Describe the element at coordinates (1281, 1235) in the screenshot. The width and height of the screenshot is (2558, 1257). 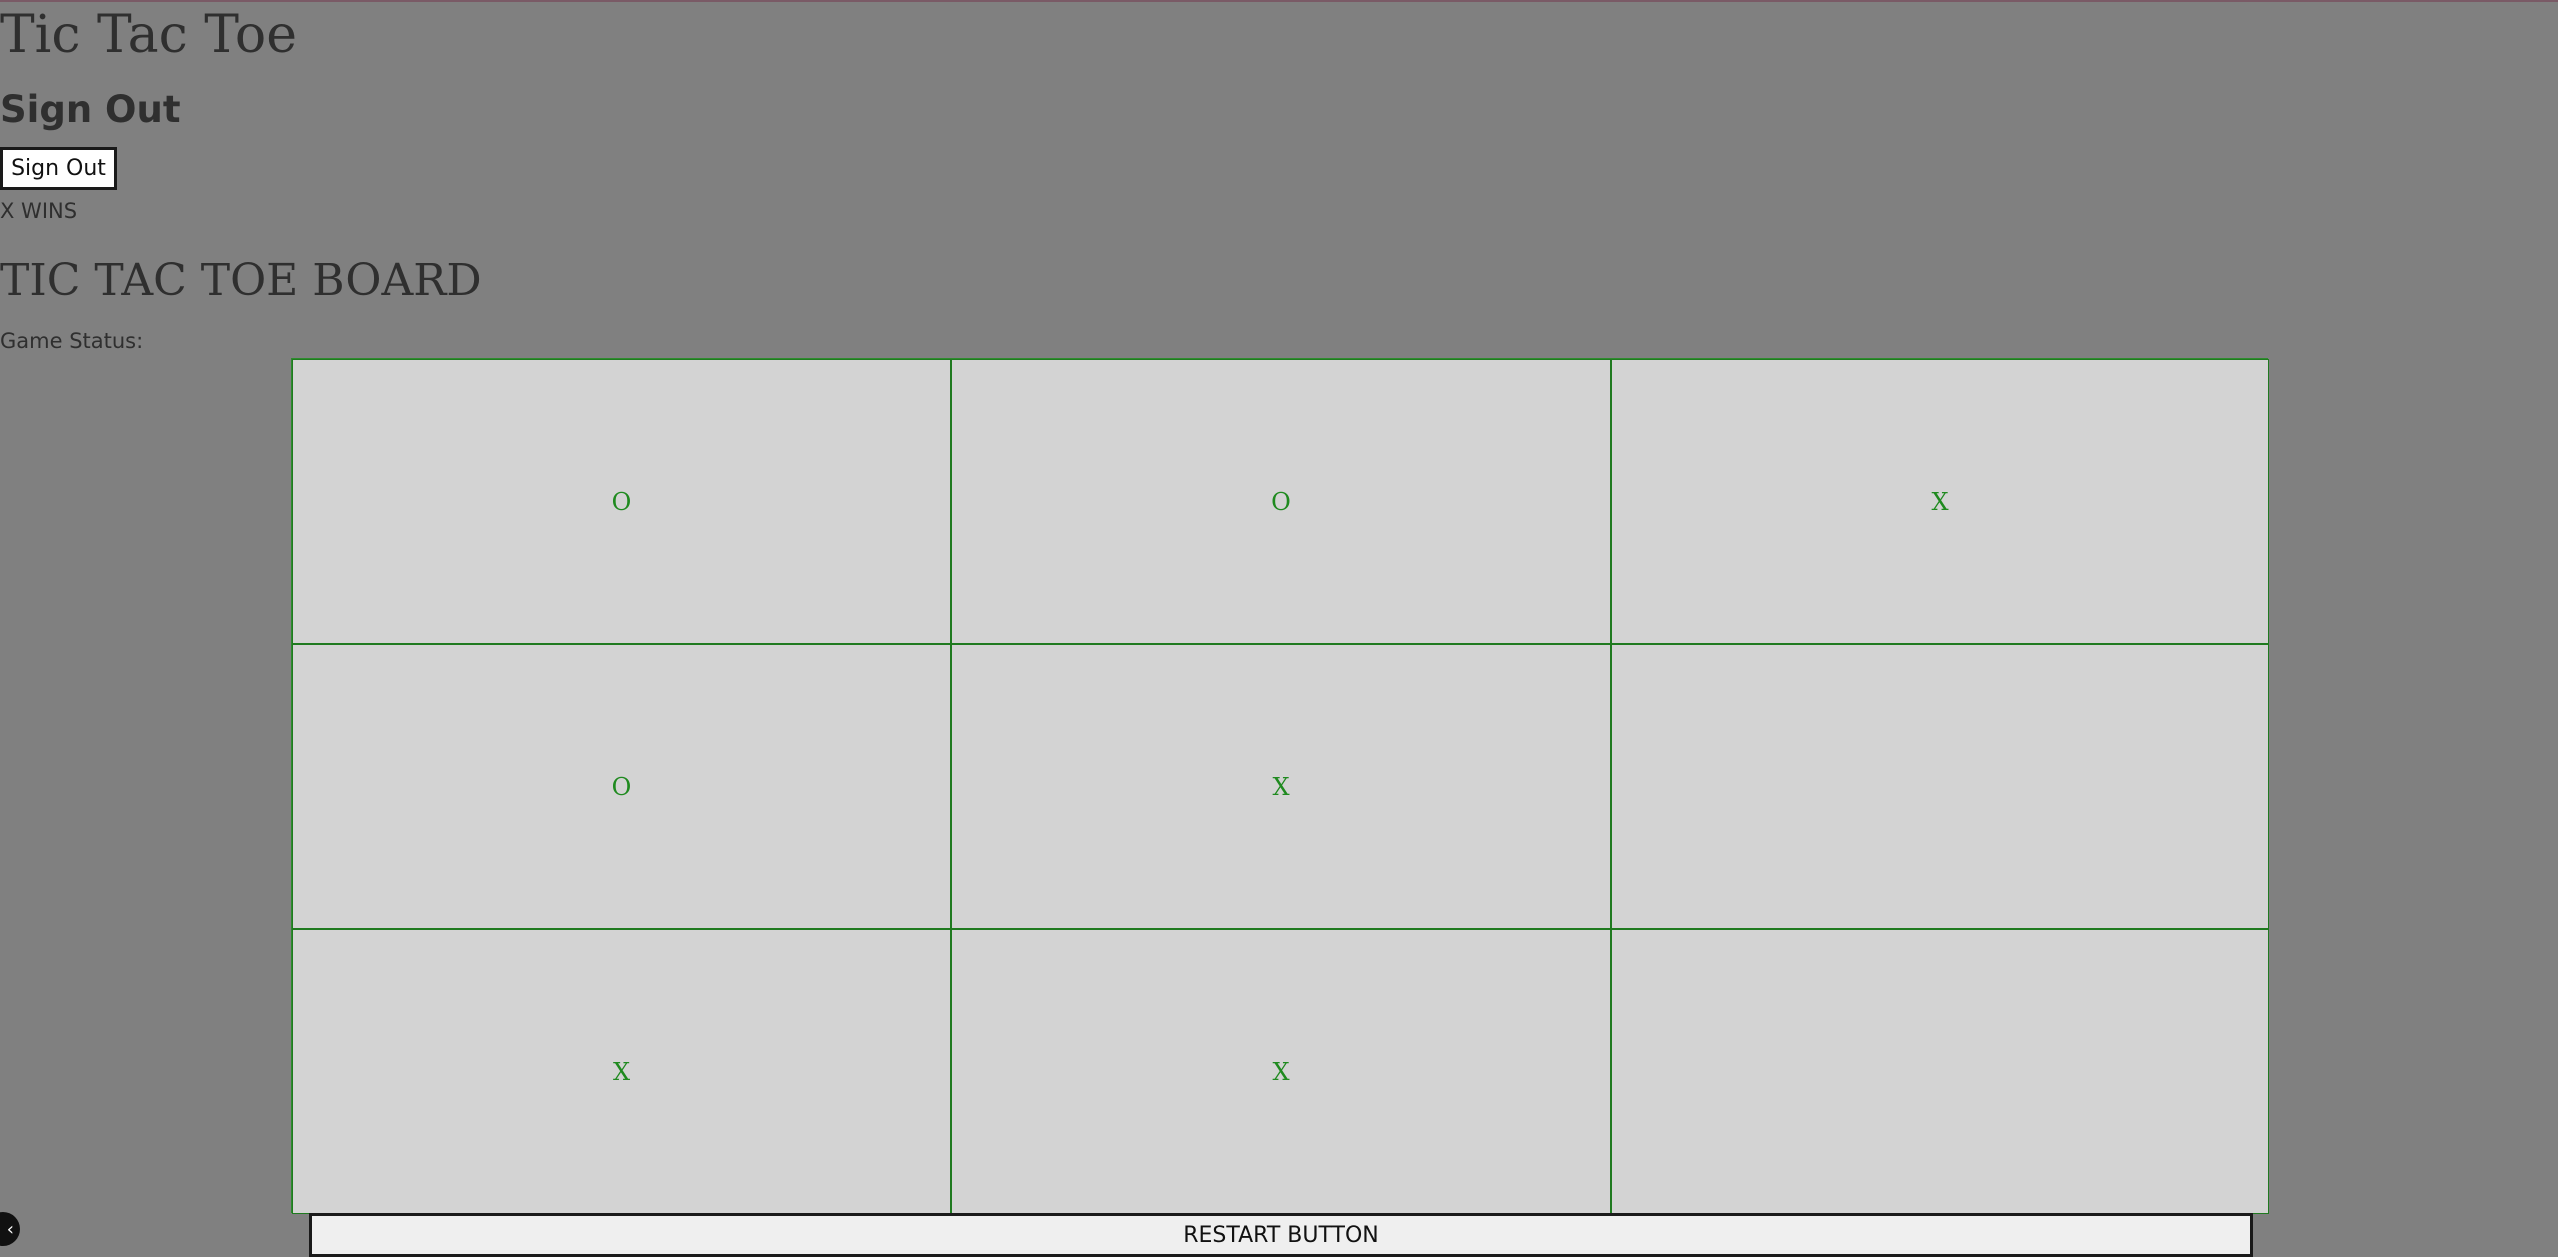
I see `restart-button: RESTART BUTTON` at that location.